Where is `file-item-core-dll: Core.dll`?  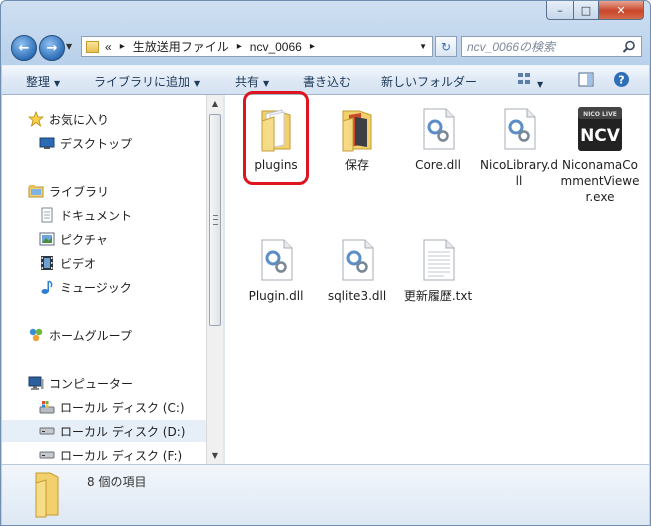
file-item-core-dll: Core.dll is located at coordinates (438, 139).